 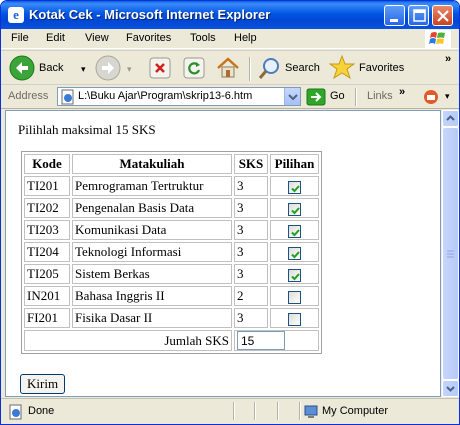 What do you see at coordinates (316, 97) in the screenshot?
I see `go-arrow-icon` at bounding box center [316, 97].